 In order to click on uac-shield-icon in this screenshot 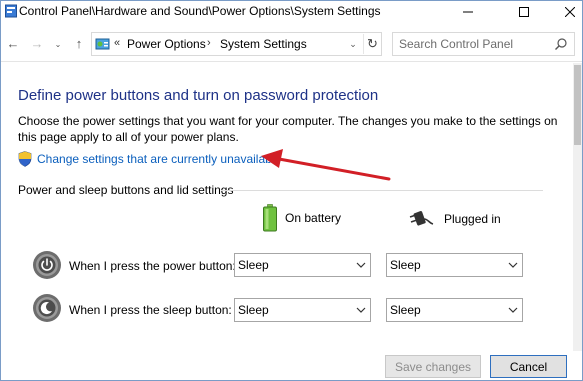, I will do `click(25, 159)`.